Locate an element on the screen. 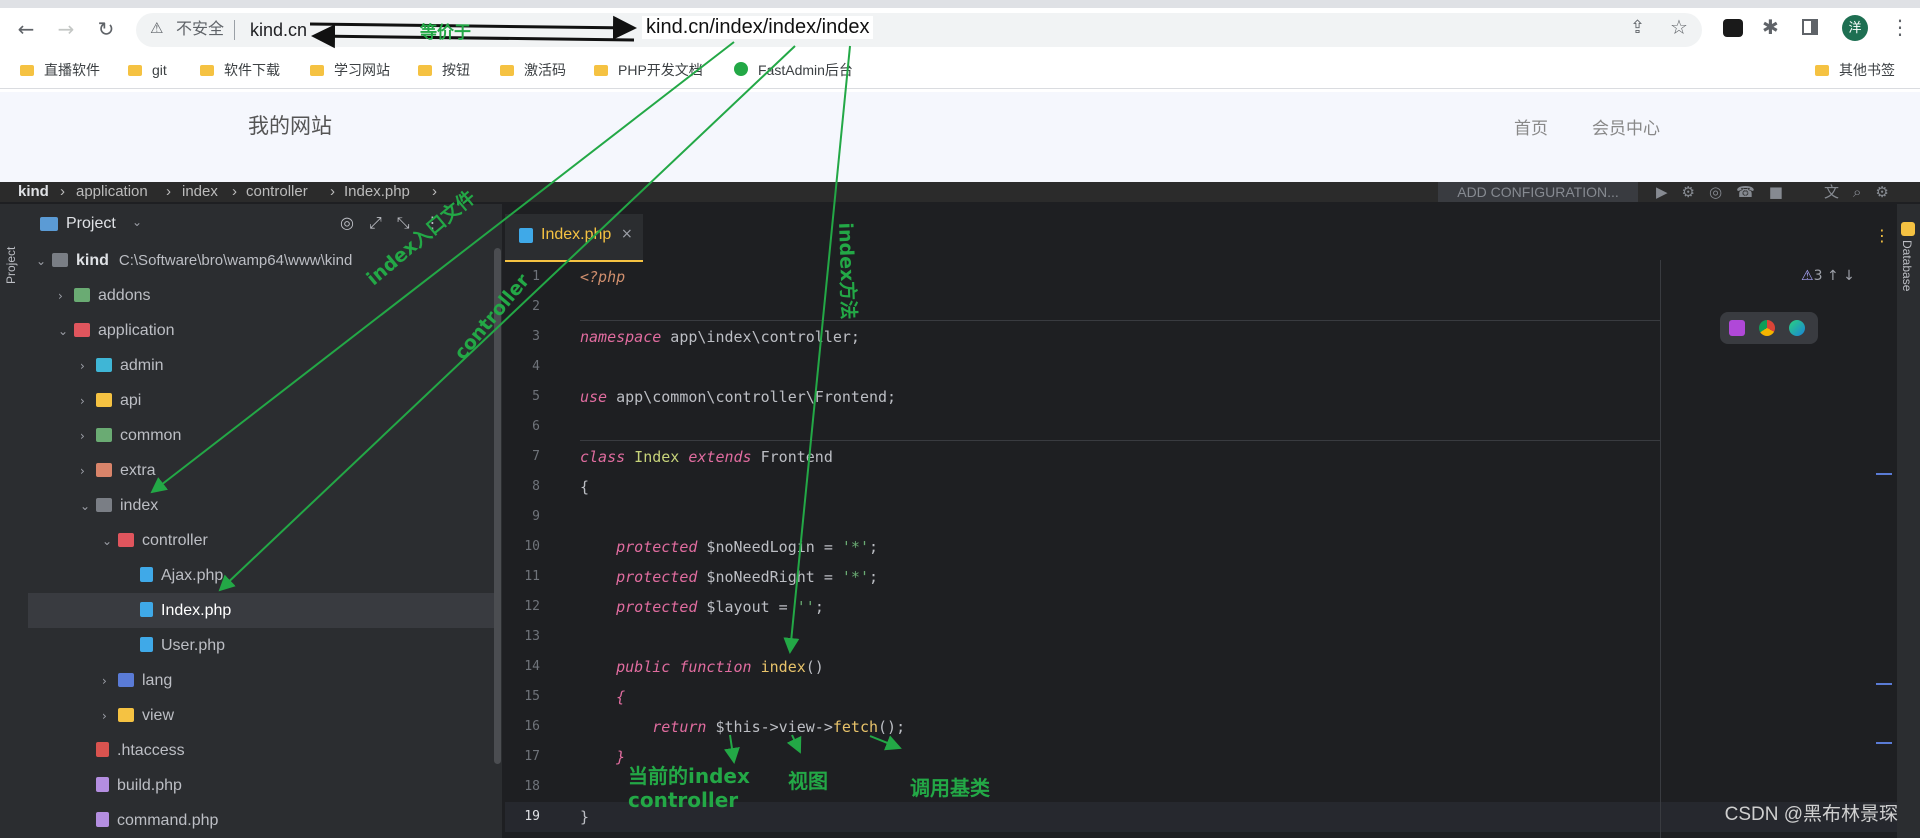 This screenshot has height=838, width=1920. watermark: CSDN @黑布林景琛 is located at coordinates (1811, 814).